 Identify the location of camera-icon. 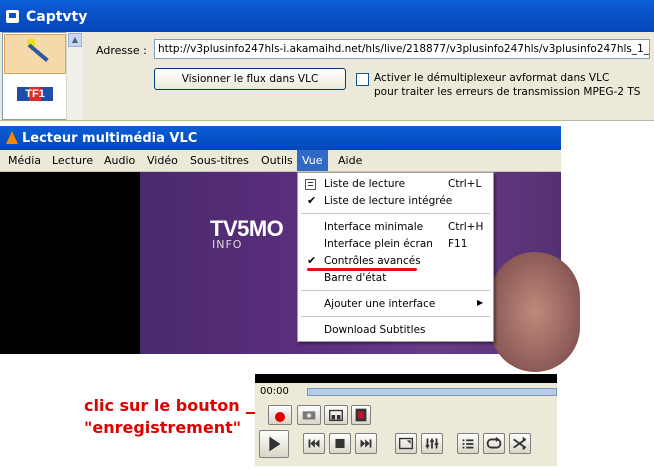
(309, 415).